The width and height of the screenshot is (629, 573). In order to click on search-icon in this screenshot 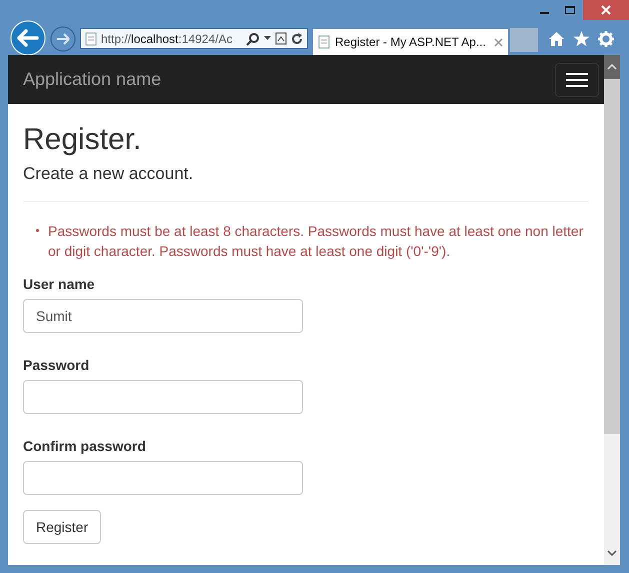, I will do `click(253, 39)`.